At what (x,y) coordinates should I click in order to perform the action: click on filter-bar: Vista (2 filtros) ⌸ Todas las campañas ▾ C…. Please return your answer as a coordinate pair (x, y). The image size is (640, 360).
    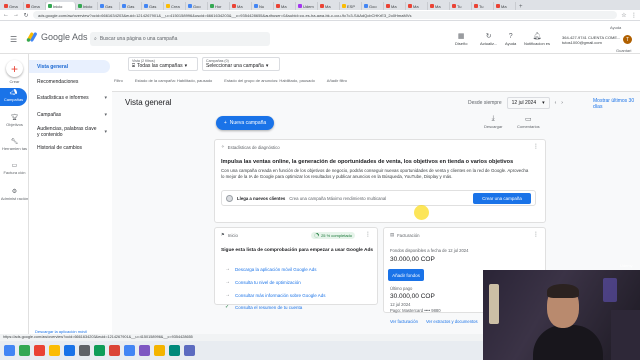
    Looking at the image, I should click on (376, 73).